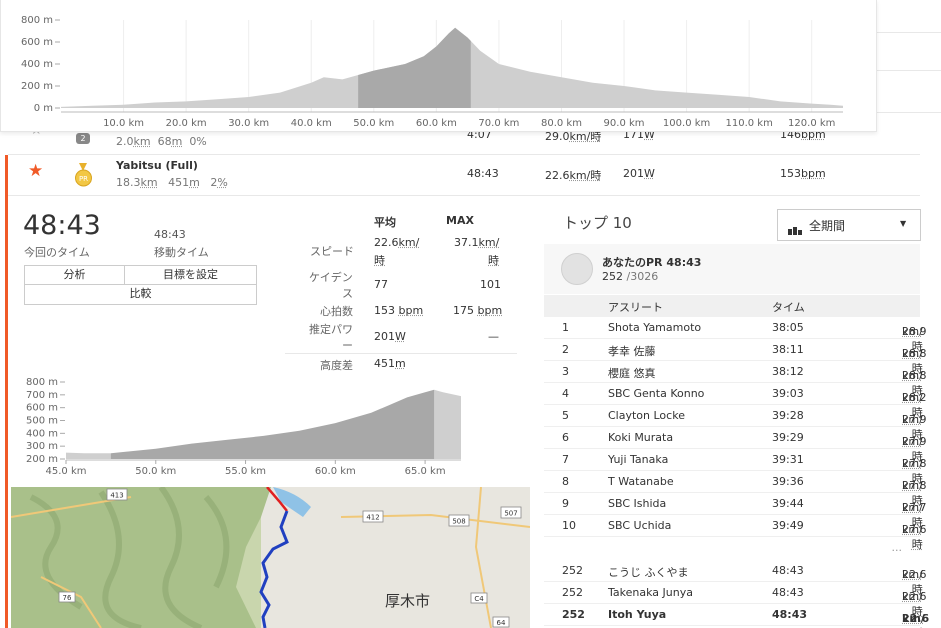 Image resolution: width=941 pixels, height=628 pixels. What do you see at coordinates (788, 459) in the screenshot?
I see `leaderboard-time: 39:31` at bounding box center [788, 459].